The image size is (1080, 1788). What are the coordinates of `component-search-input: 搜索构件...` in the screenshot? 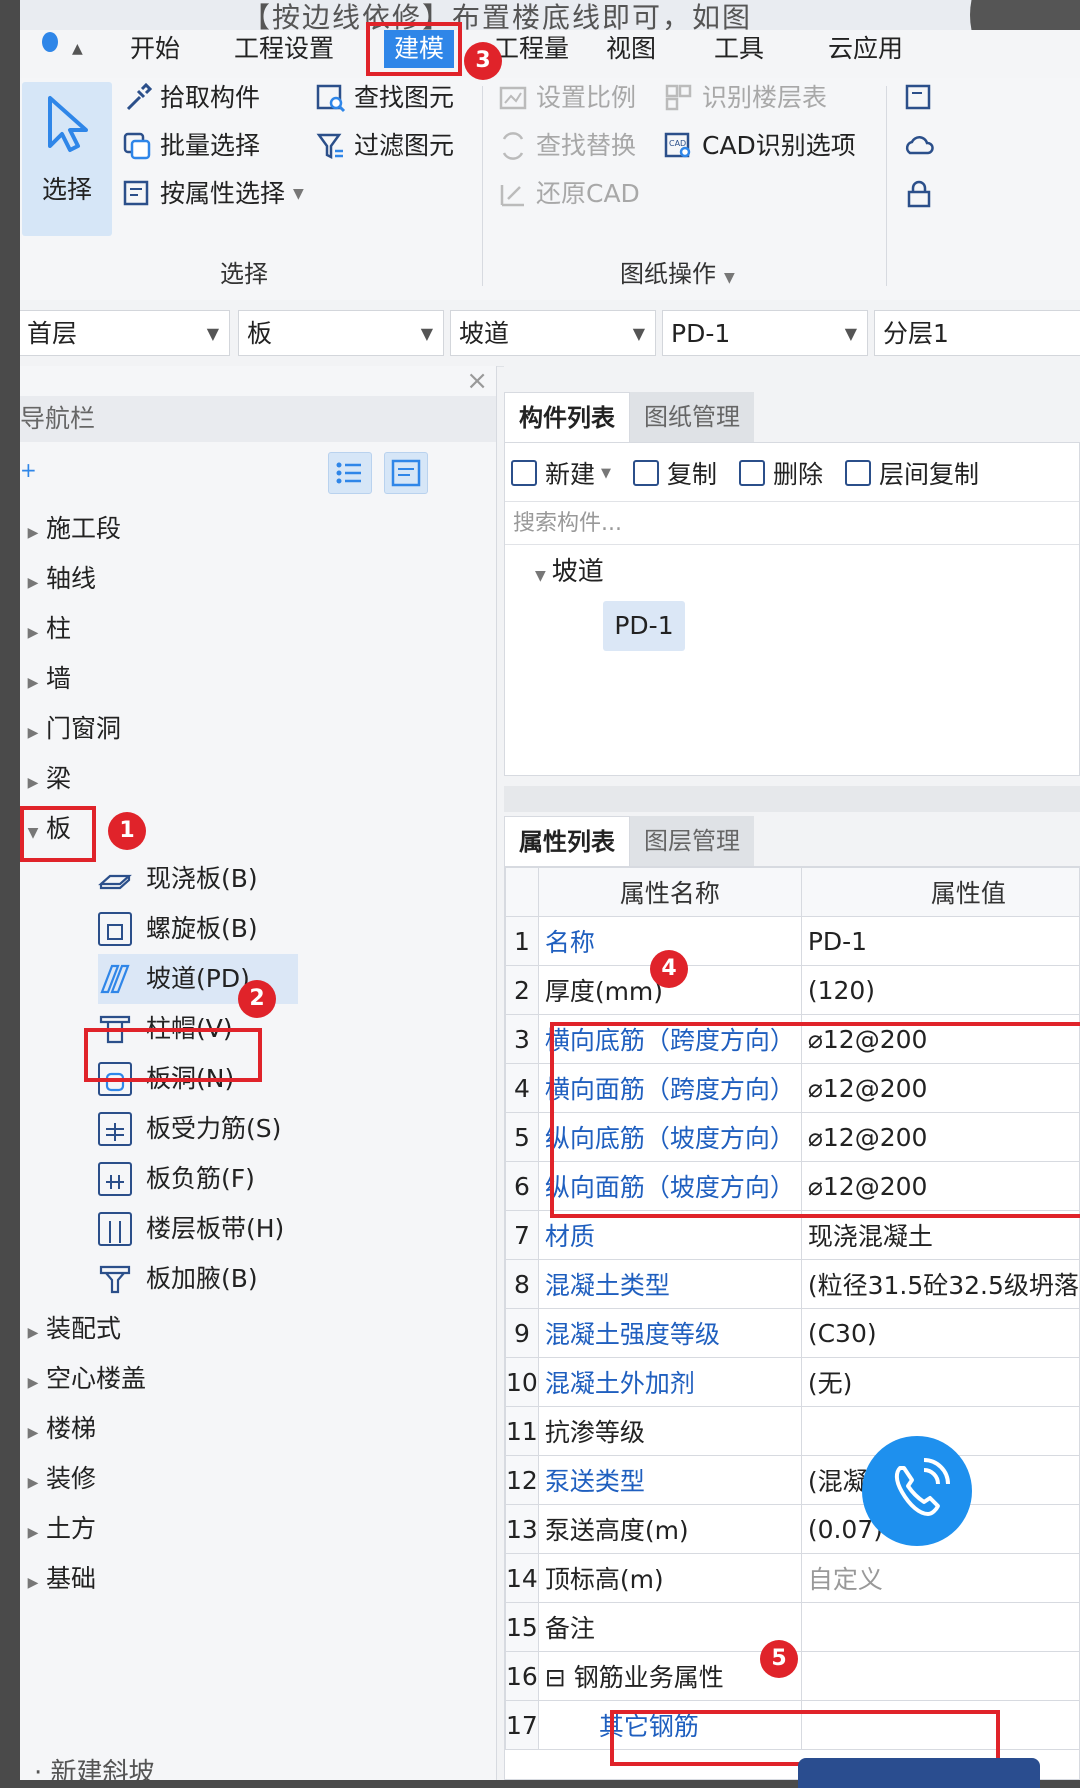 It's located at (792, 523).